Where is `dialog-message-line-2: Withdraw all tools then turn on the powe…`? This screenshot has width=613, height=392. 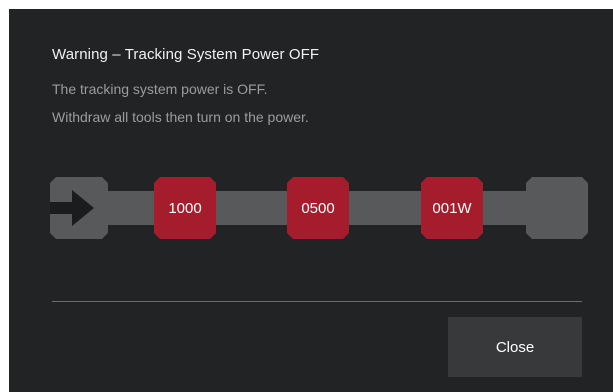
dialog-message-line-2: Withdraw all tools then turn on the powe… is located at coordinates (180, 117).